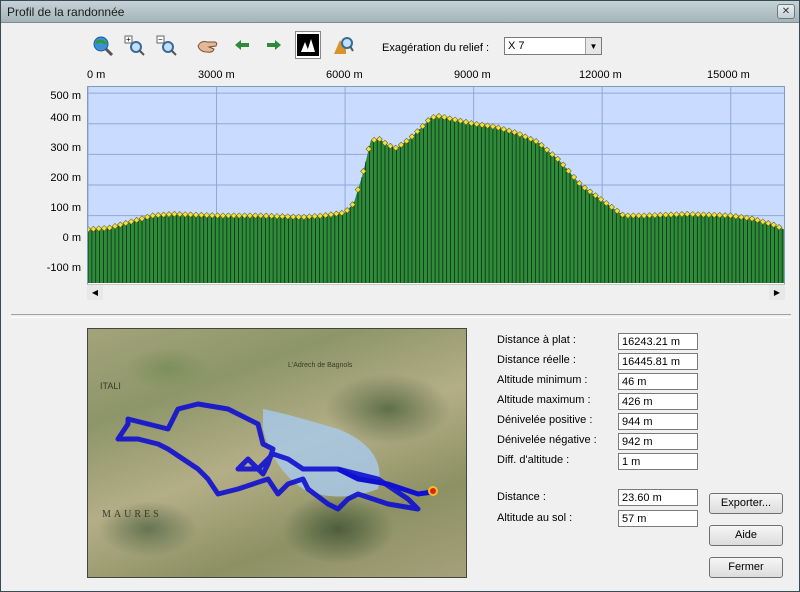 Image resolution: width=800 pixels, height=592 pixels. I want to click on stat-label: Distance réelle :, so click(536, 360).